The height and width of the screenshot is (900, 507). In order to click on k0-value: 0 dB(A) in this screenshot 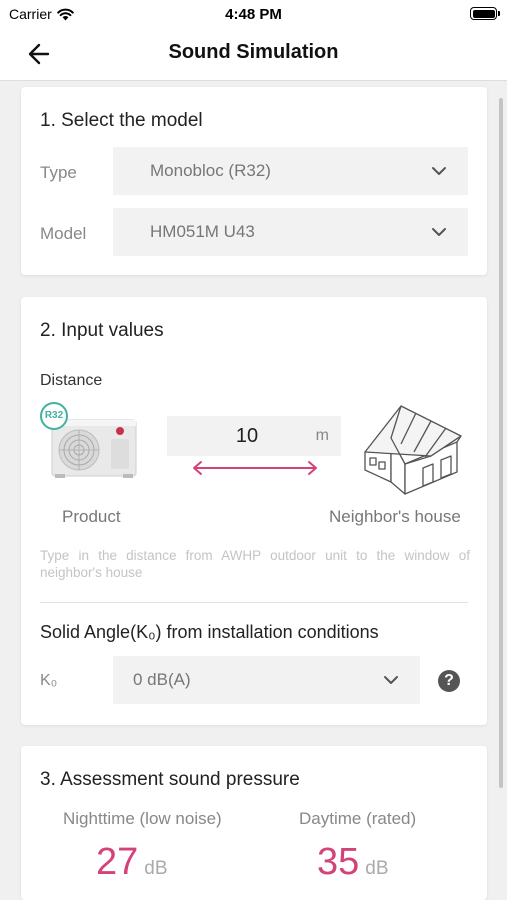, I will do `click(162, 679)`.